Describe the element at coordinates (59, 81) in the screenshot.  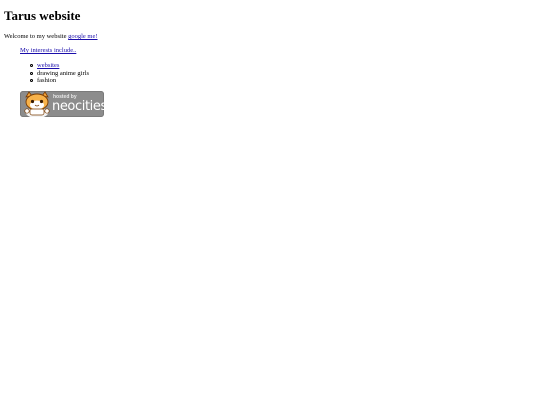
I see `list-item: fashion` at that location.